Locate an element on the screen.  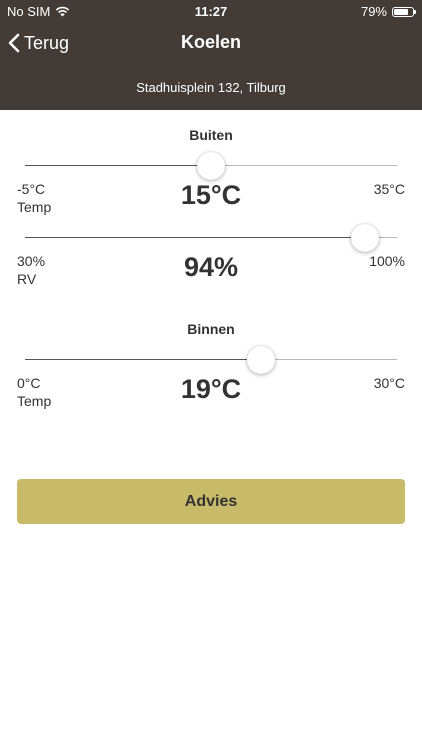
battery-level is located at coordinates (401, 11).